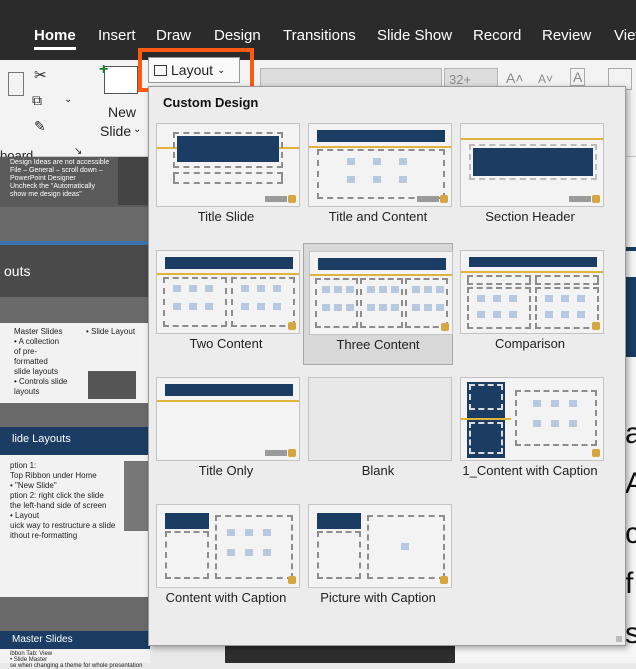  I want to click on slide-text-letter: c, so click(630, 533).